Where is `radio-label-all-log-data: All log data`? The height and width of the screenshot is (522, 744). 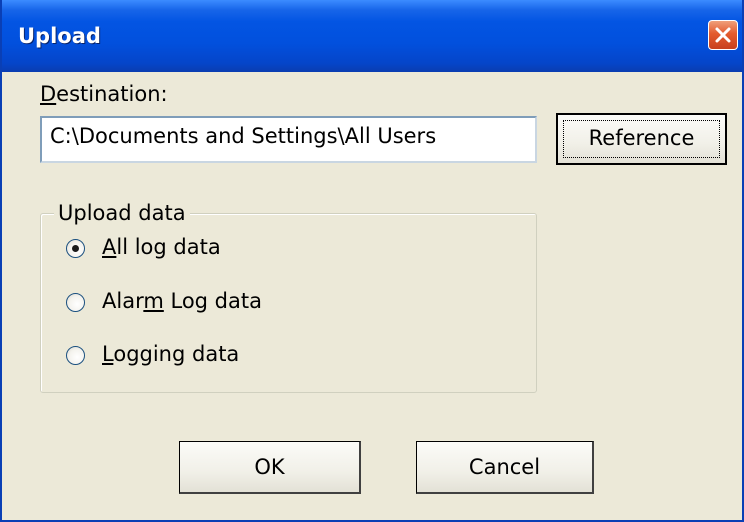 radio-label-all-log-data: All log data is located at coordinates (161, 247).